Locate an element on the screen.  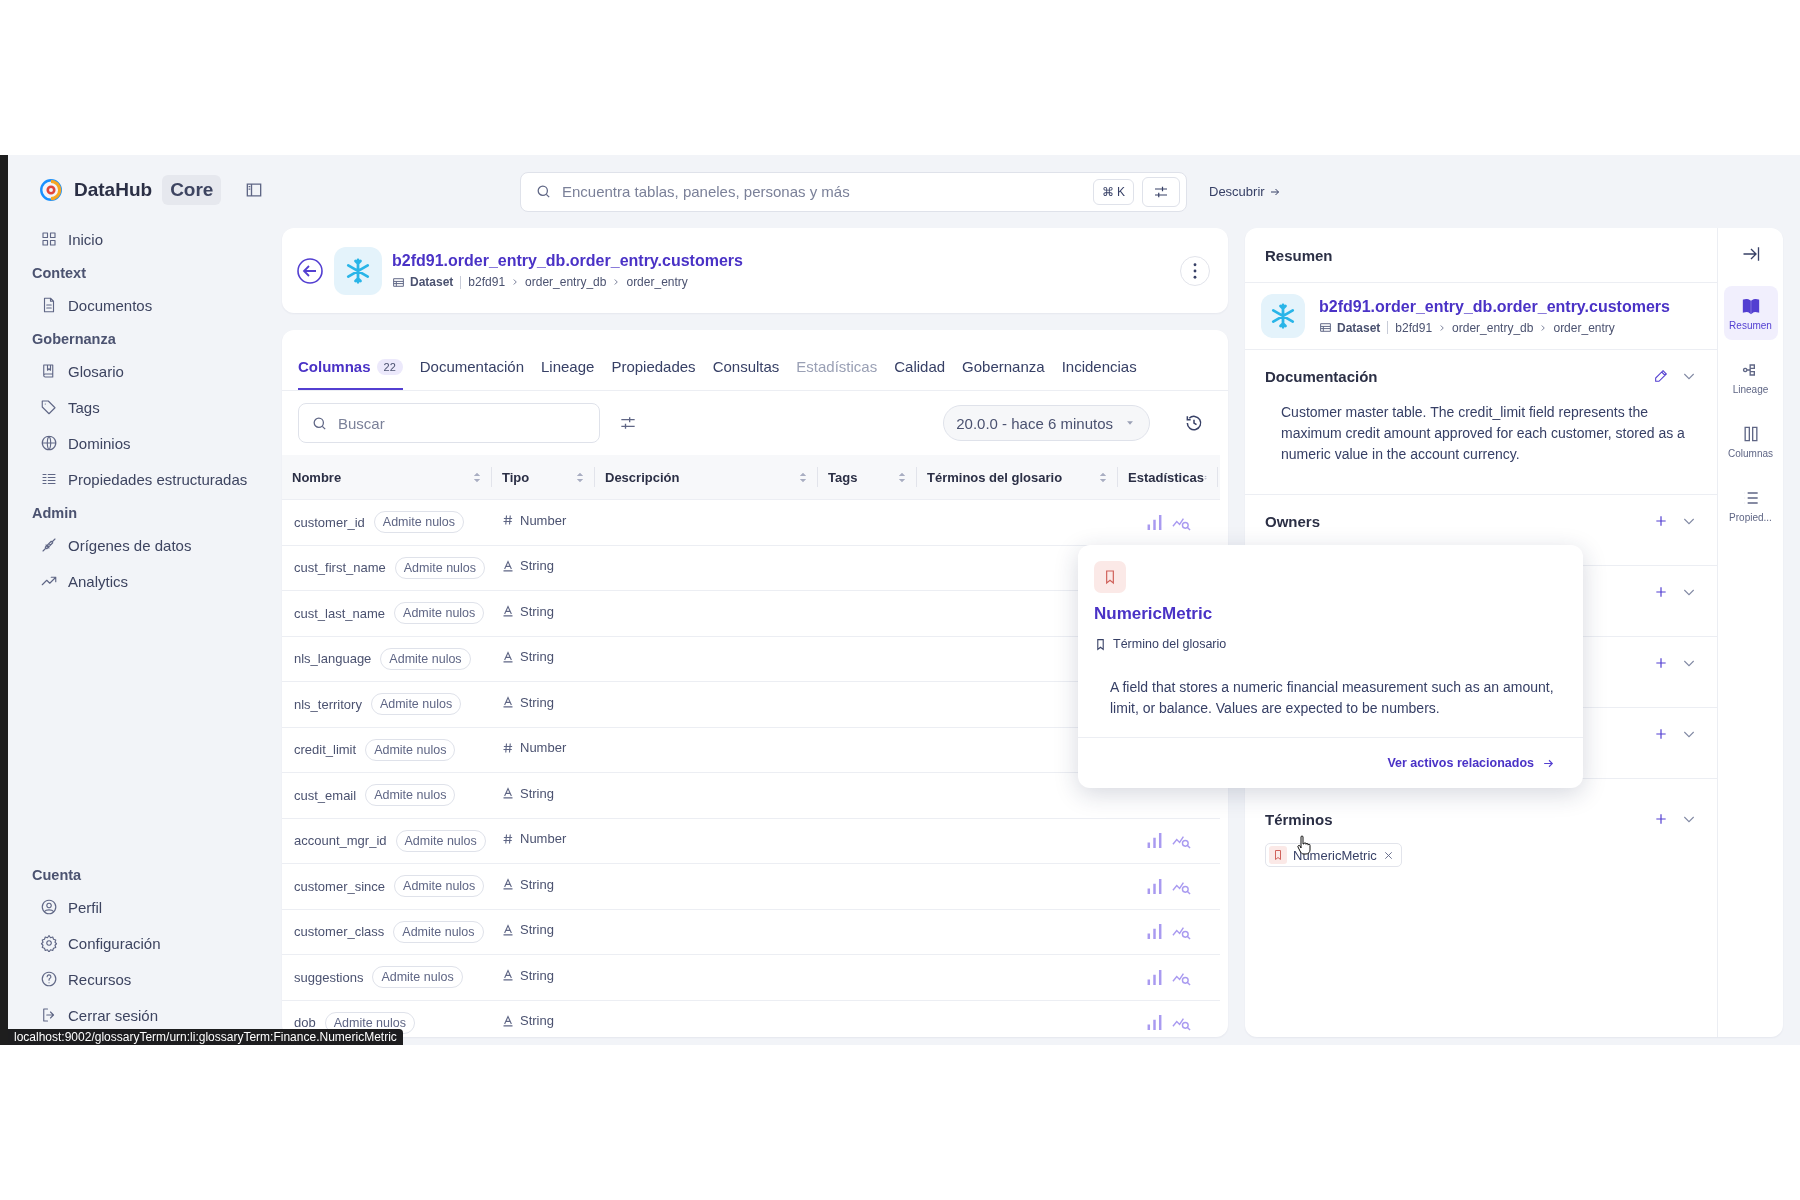
data-type: Number is located at coordinates (543, 839).